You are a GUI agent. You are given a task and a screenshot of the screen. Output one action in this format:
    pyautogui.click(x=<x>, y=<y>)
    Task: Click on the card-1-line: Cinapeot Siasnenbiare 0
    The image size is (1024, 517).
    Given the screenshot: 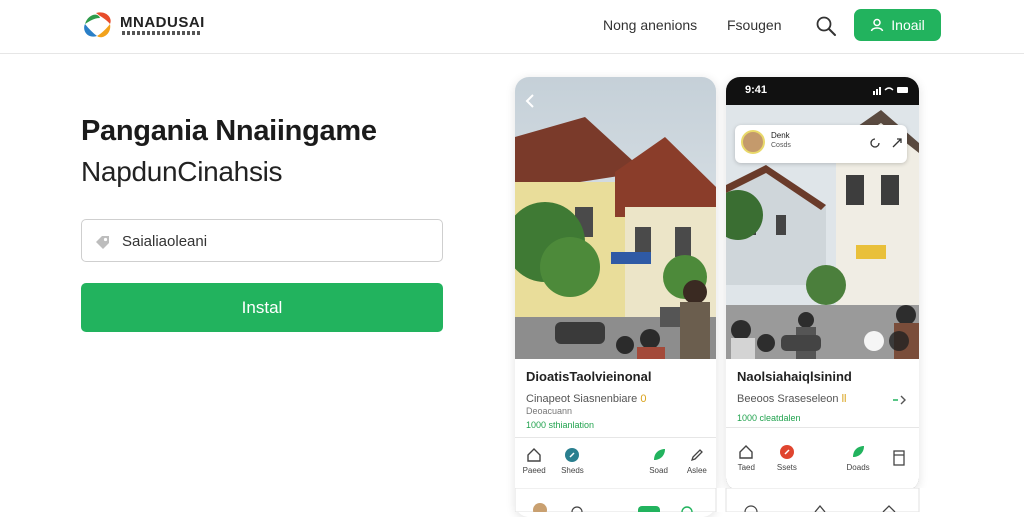 What is the action you would take?
    pyautogui.click(x=586, y=399)
    